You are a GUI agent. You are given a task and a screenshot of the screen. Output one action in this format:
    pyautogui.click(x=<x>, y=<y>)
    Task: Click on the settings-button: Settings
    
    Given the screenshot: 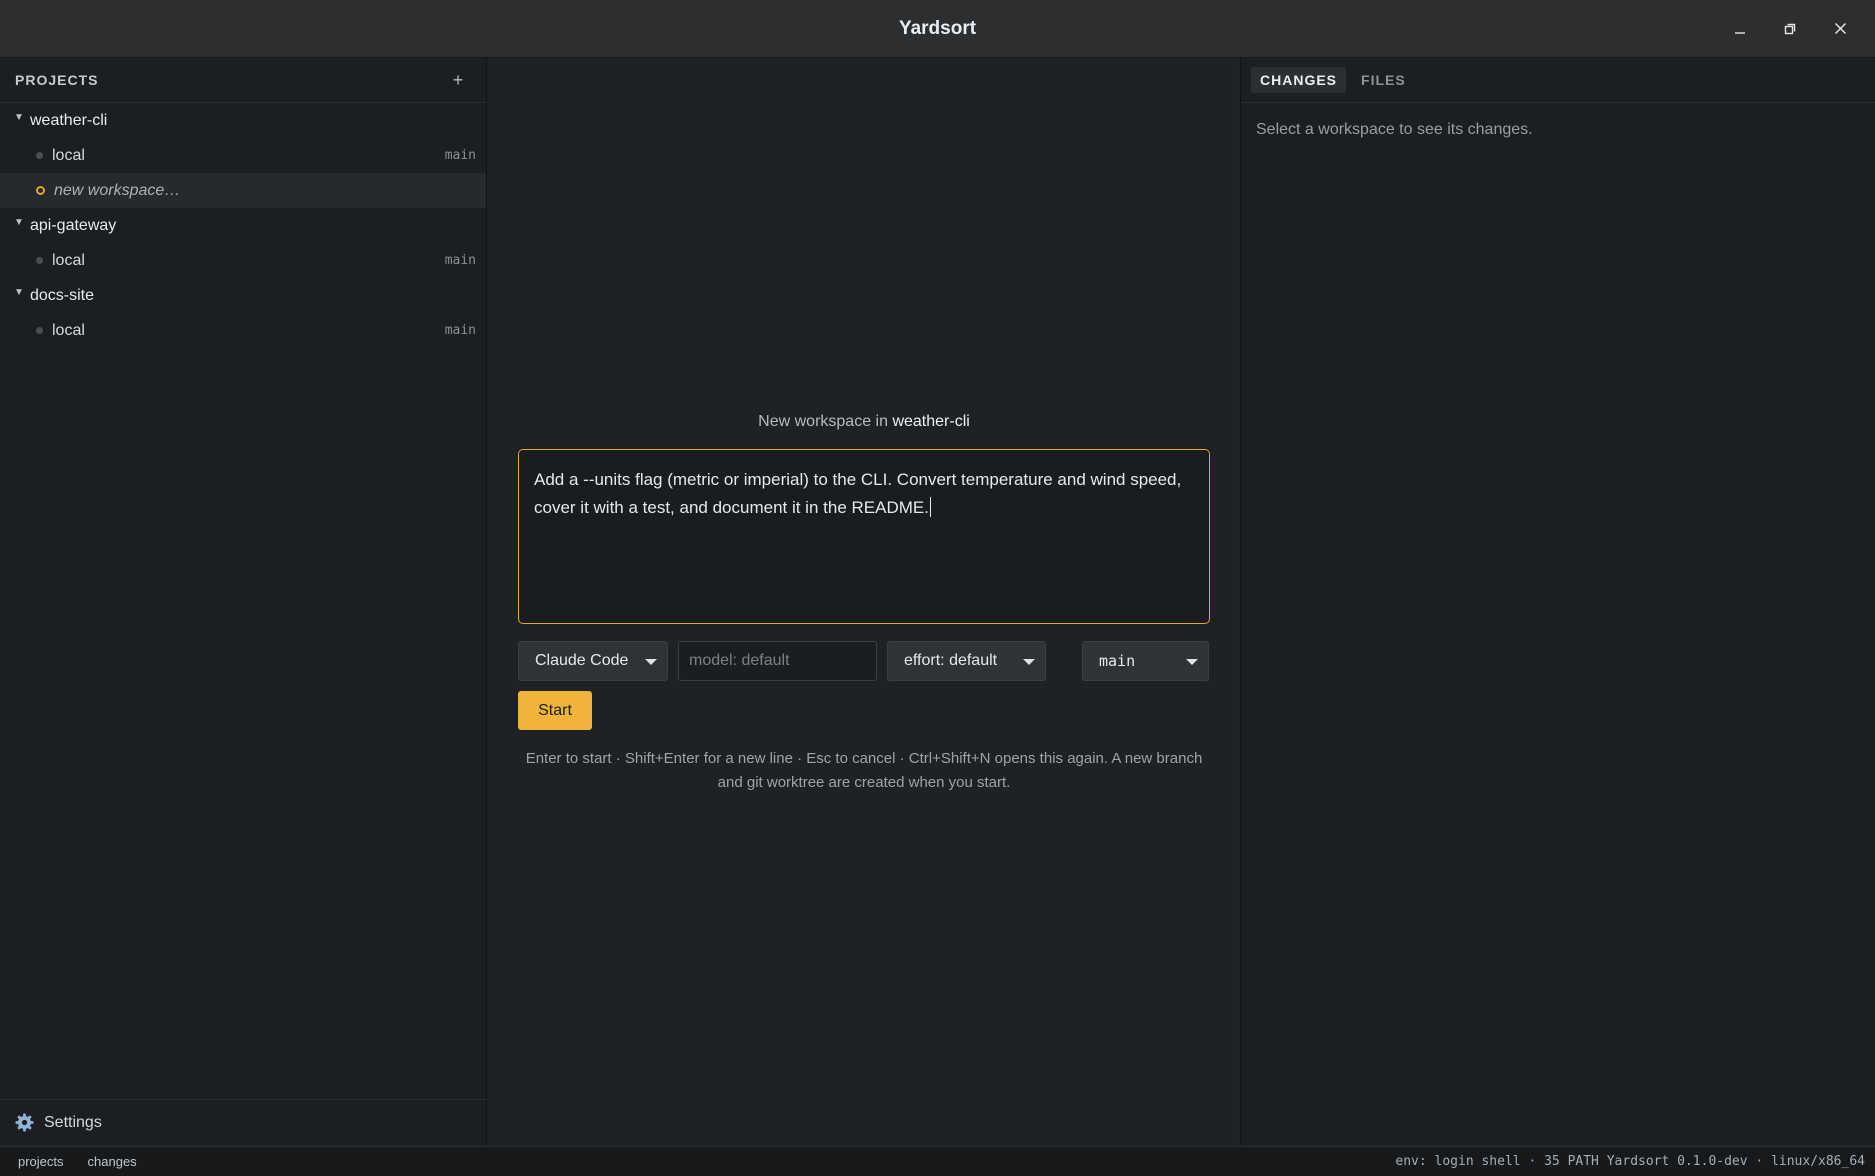 What is the action you would take?
    pyautogui.click(x=243, y=1122)
    